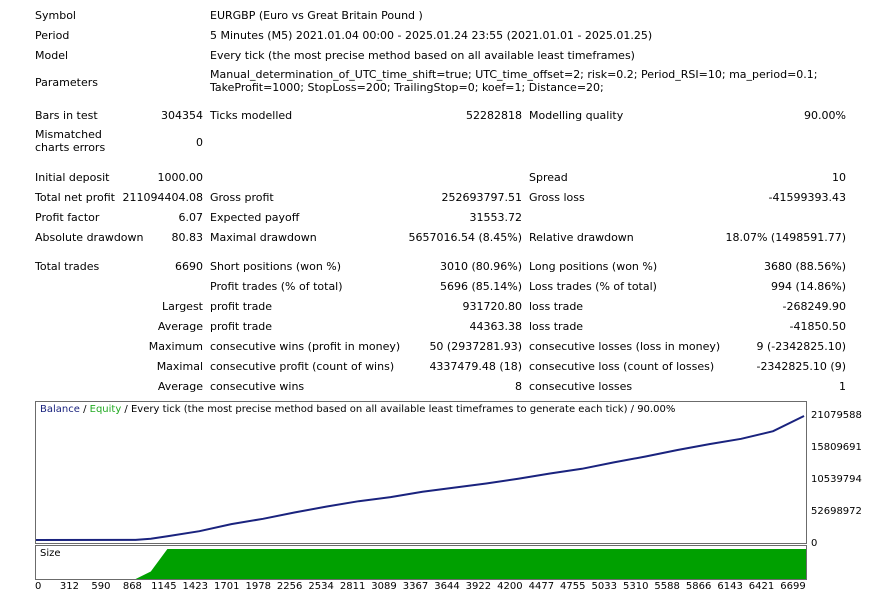  Describe the element at coordinates (593, 286) in the screenshot. I see `loss-trades-label: Loss trades (% of total)` at that location.